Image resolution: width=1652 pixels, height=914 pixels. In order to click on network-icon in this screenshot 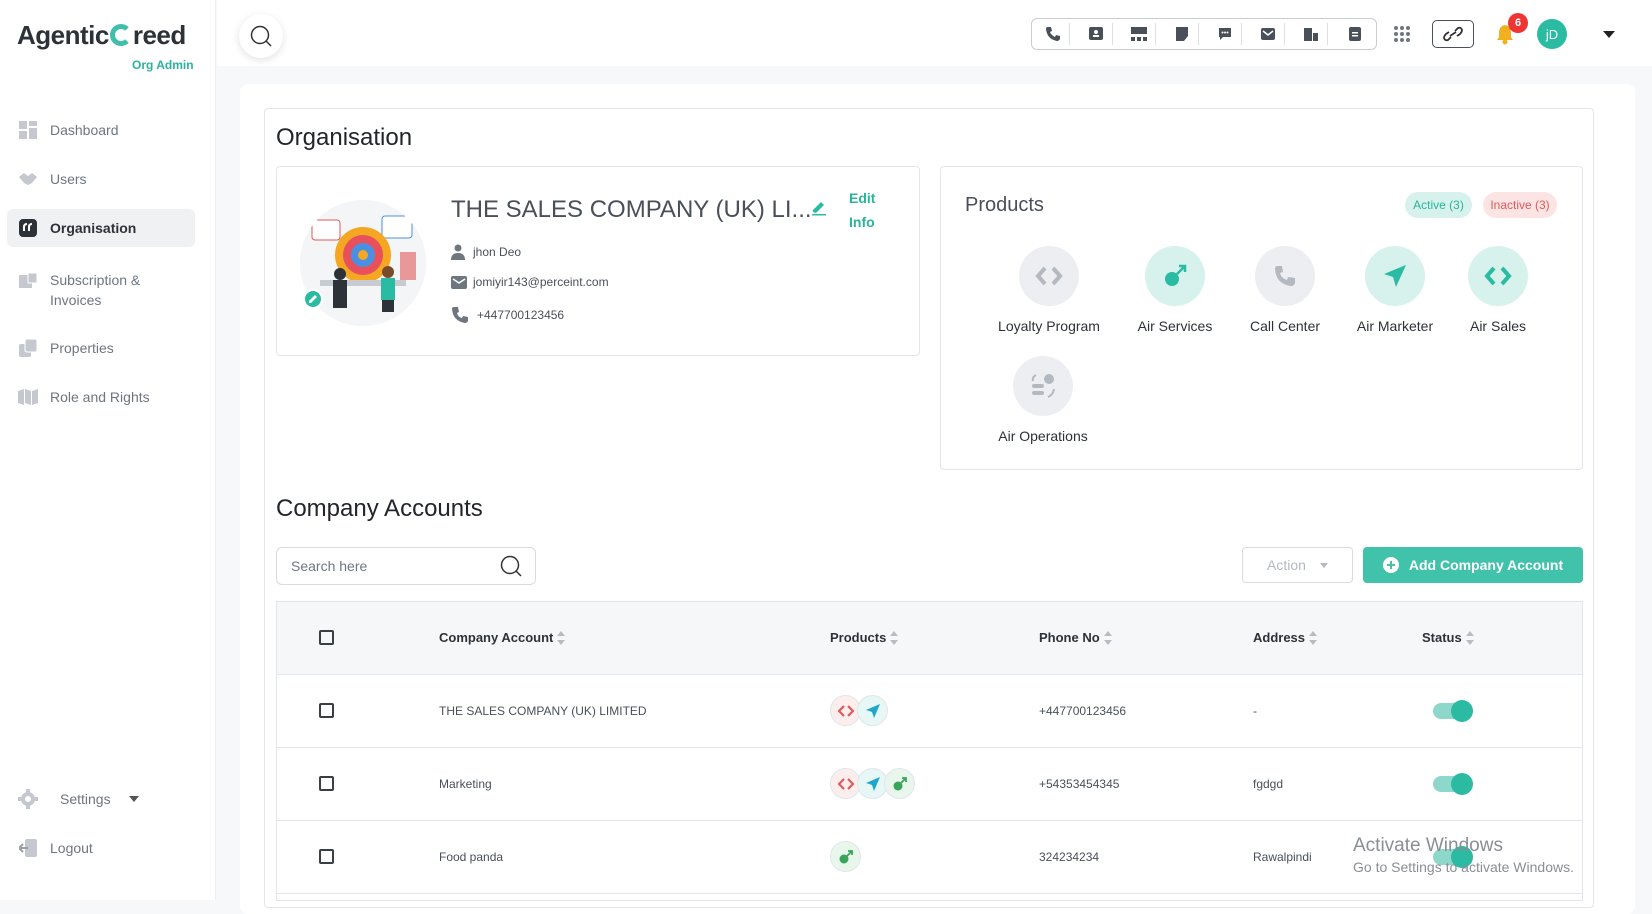, I will do `click(1140, 34)`.